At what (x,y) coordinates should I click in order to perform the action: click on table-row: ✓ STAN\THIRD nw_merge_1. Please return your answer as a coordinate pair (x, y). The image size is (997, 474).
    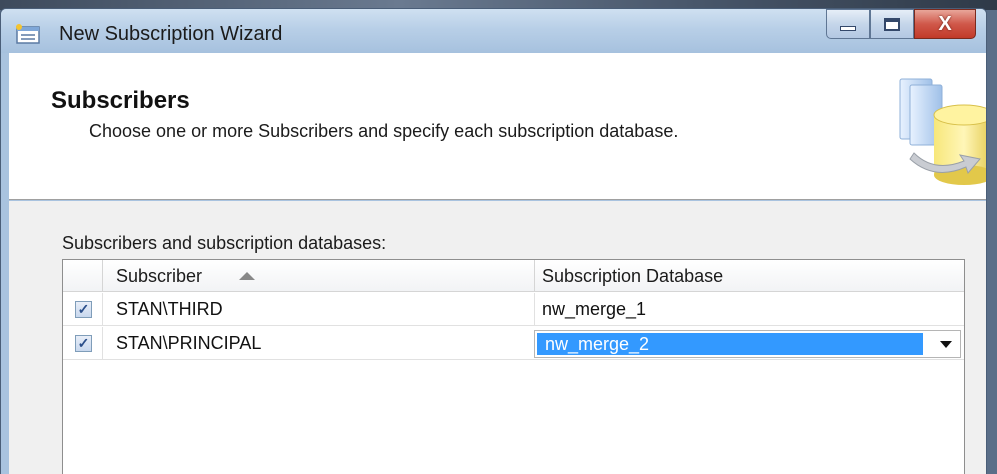
    Looking at the image, I should click on (513, 309).